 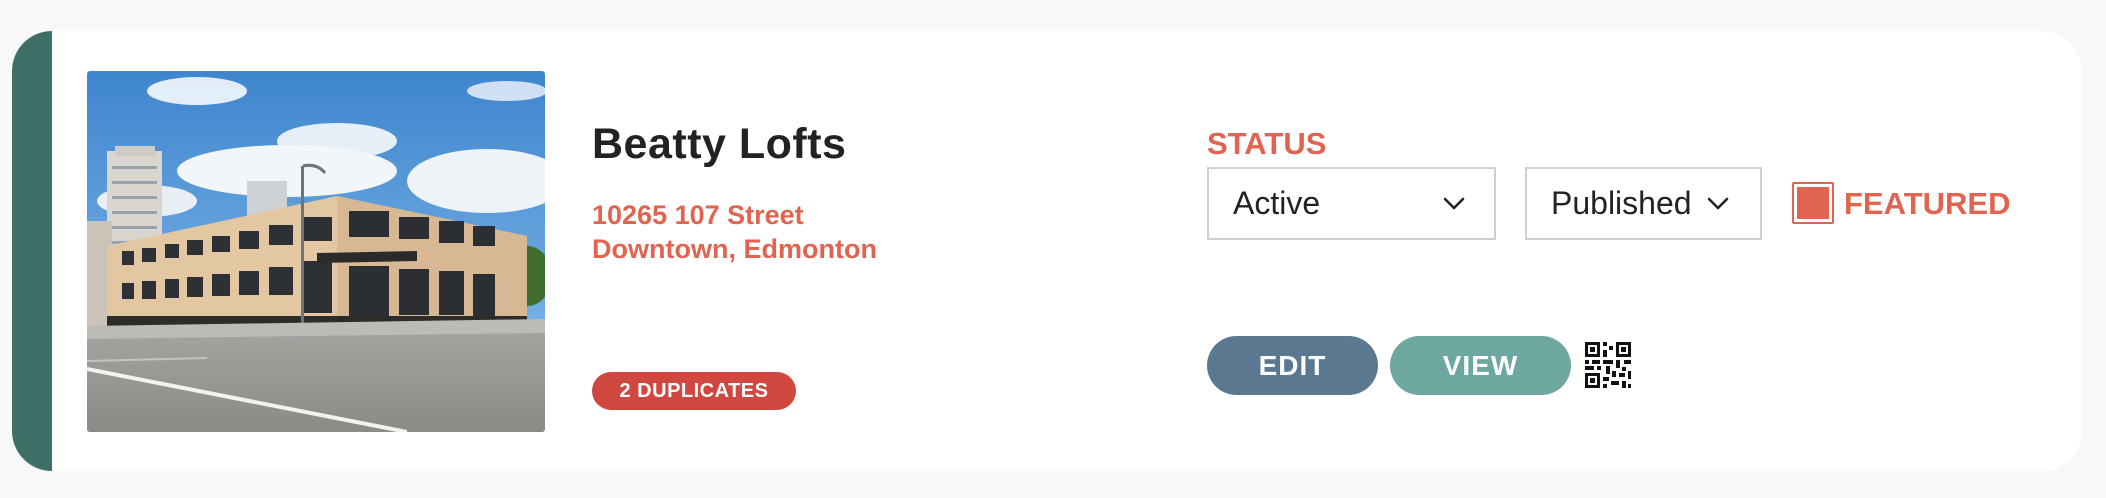 What do you see at coordinates (1351, 203) in the screenshot?
I see `status-select: Active` at bounding box center [1351, 203].